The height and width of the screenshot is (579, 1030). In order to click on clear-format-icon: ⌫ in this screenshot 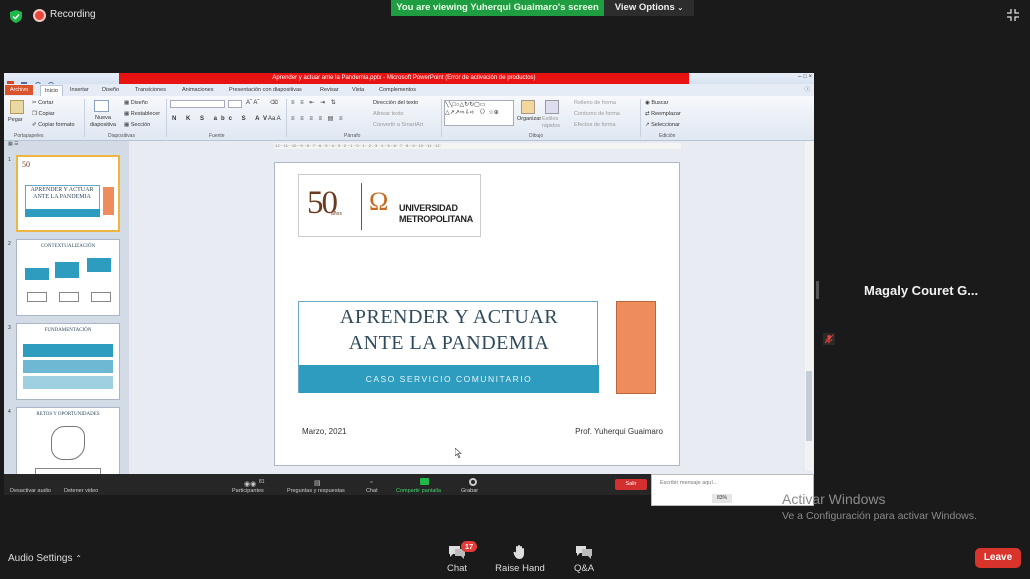, I will do `click(274, 103)`.